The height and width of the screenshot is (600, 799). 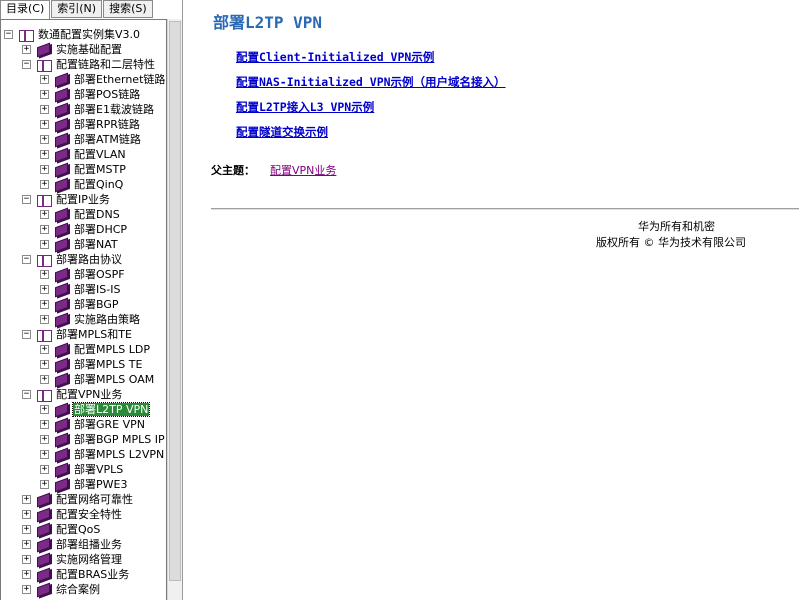 I want to click on tree-item-label: 部署组播业务, so click(x=89, y=544).